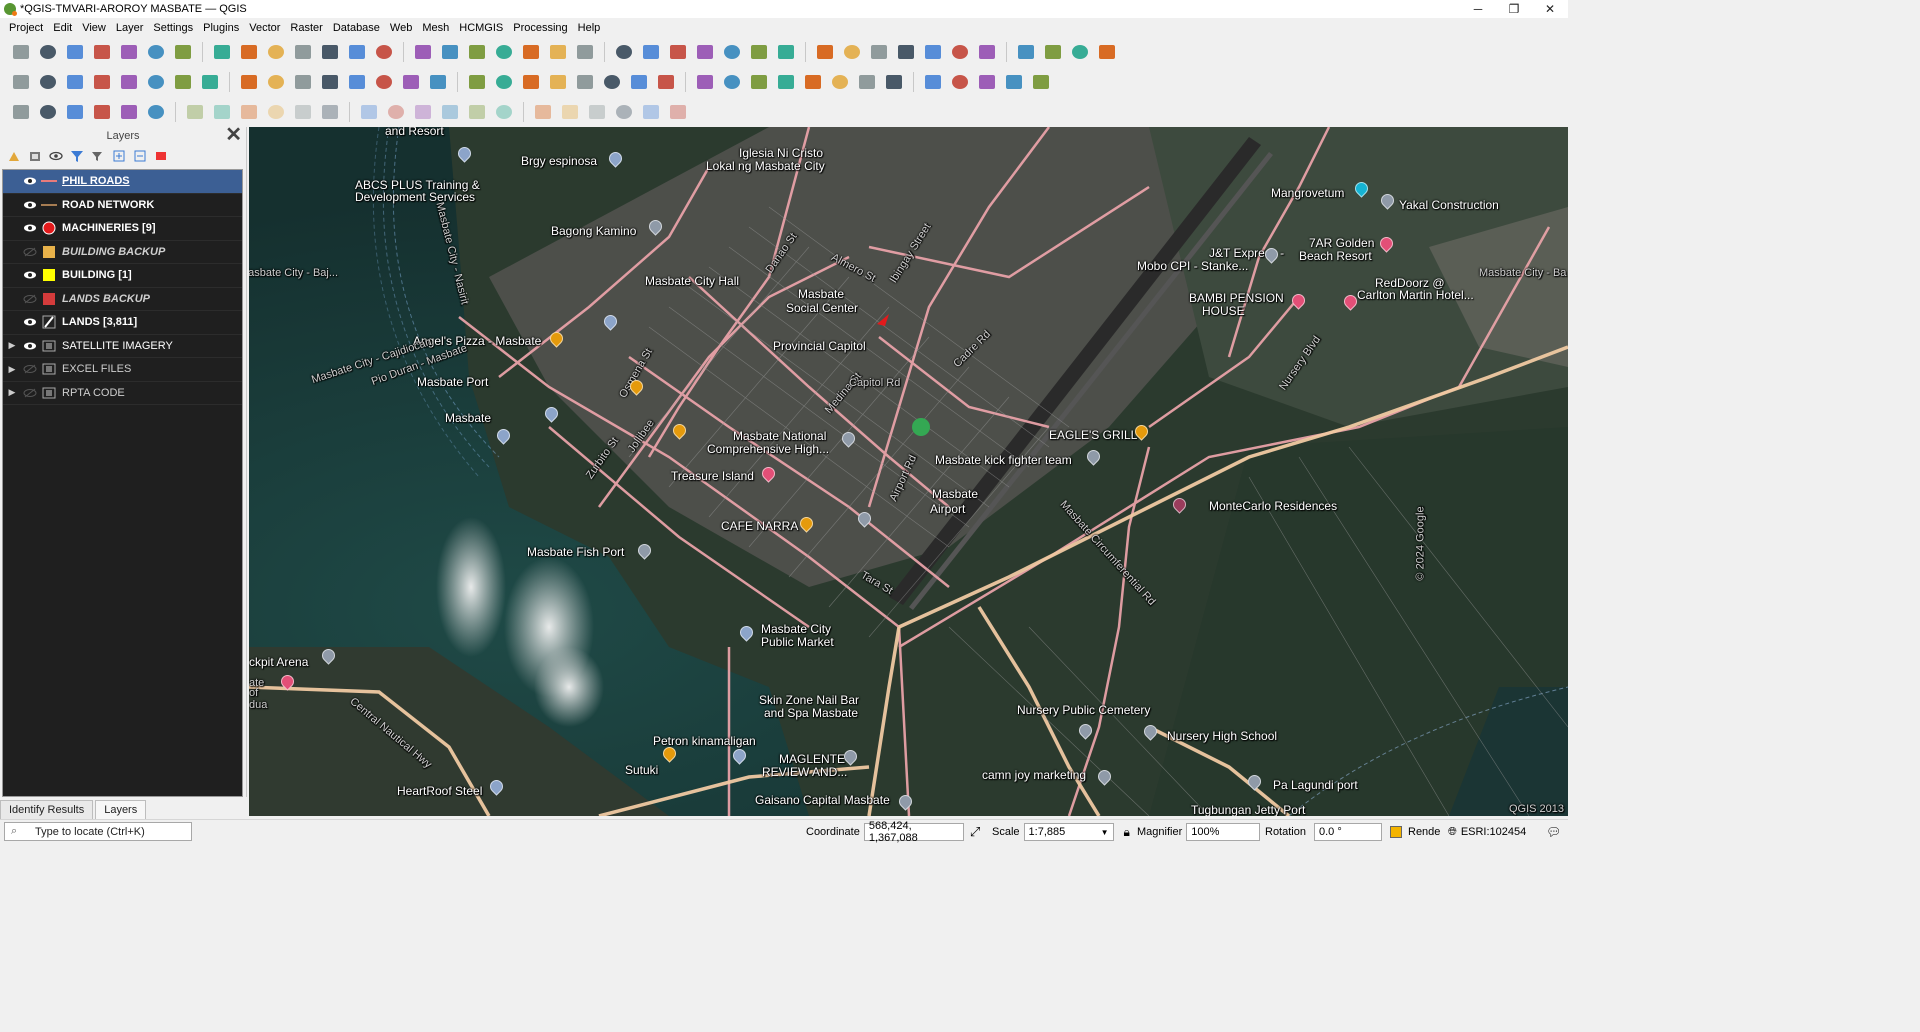  I want to click on menu-project: Project, so click(26, 28).